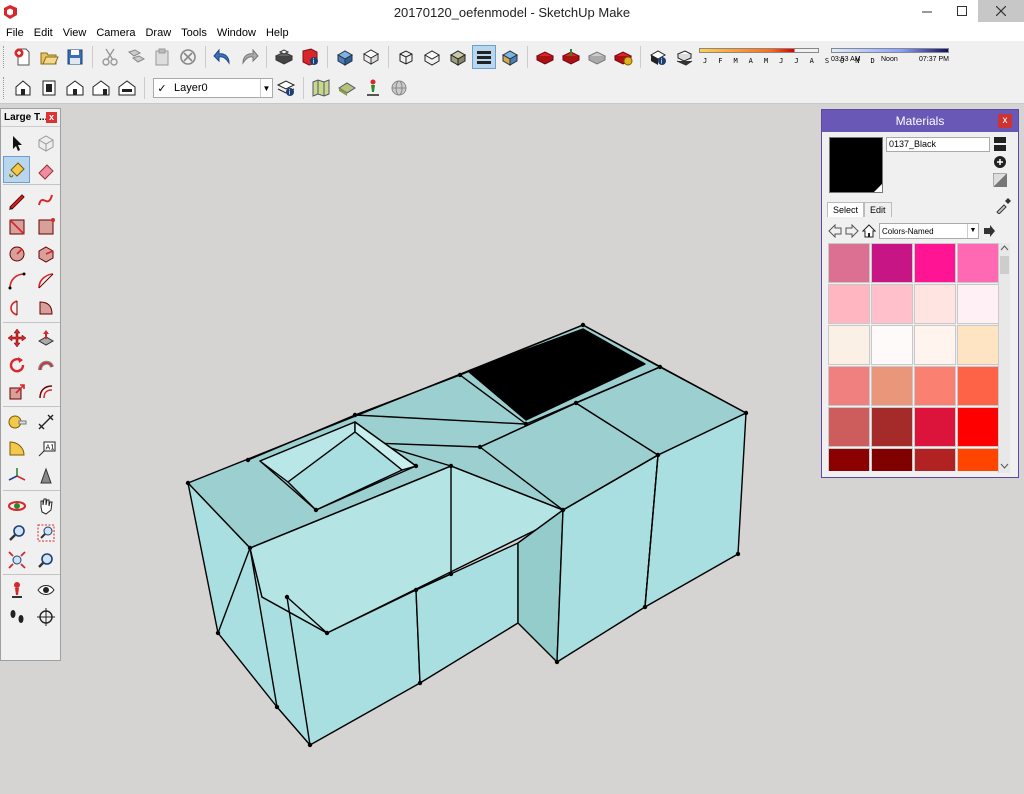 Image resolution: width=1024 pixels, height=794 pixels. What do you see at coordinates (972, 231) in the screenshot?
I see `chevron-down-icon: ▼` at bounding box center [972, 231].